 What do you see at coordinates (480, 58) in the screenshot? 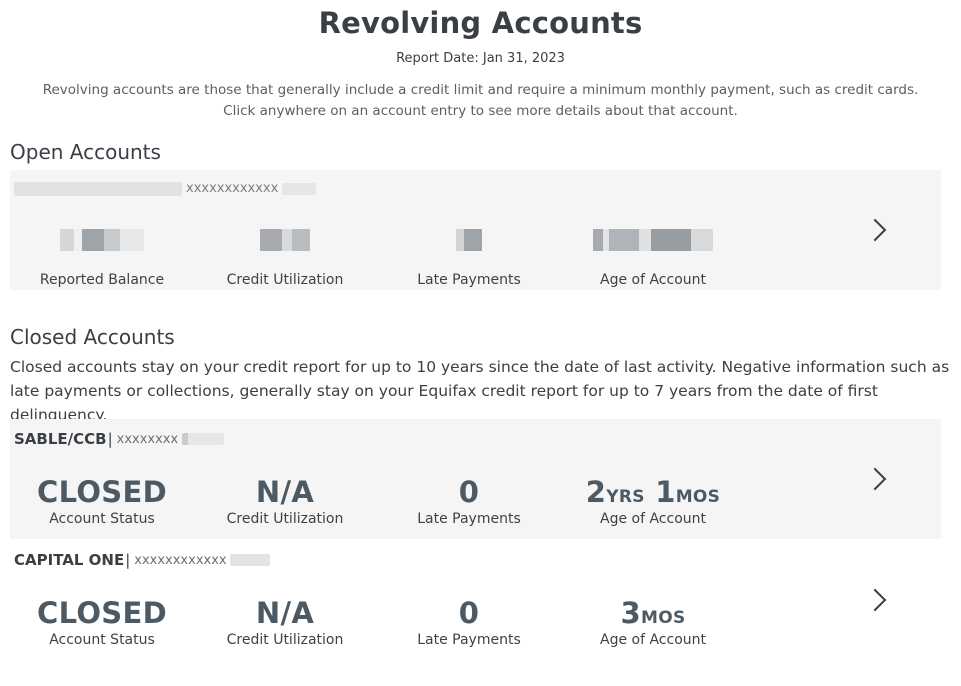
I see `report-date: Report Date: Jan 31, 2023` at bounding box center [480, 58].